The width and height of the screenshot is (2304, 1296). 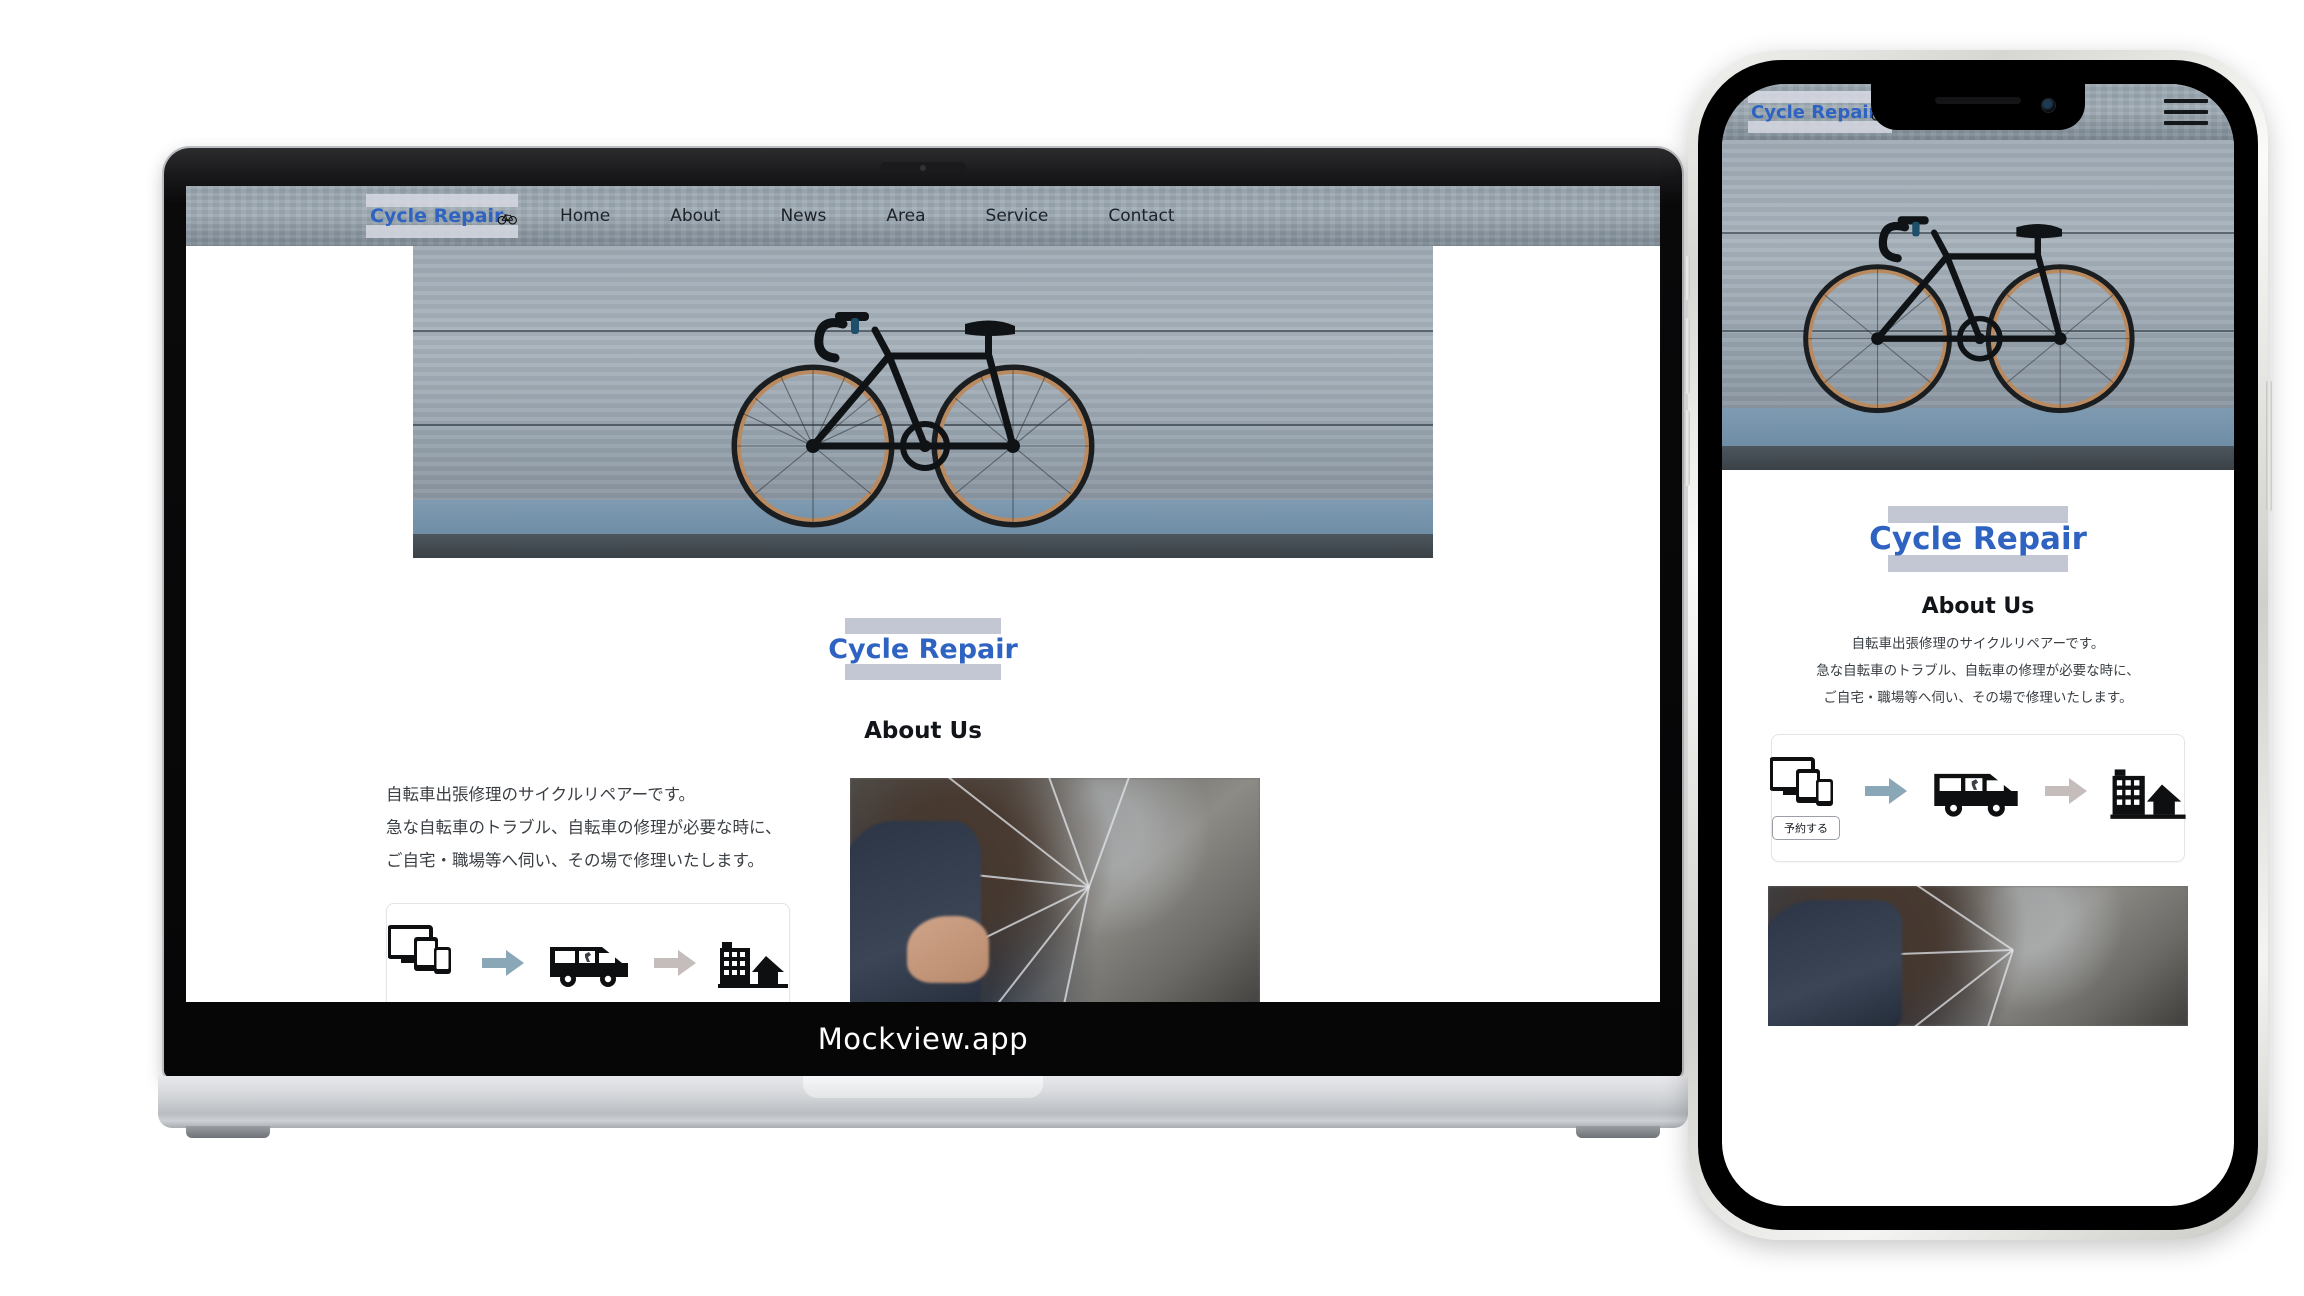 I want to click on mobile-about-line-2: 急な自転車のトラブル、自転車の修理が必要な時に、, so click(x=1978, y=671).